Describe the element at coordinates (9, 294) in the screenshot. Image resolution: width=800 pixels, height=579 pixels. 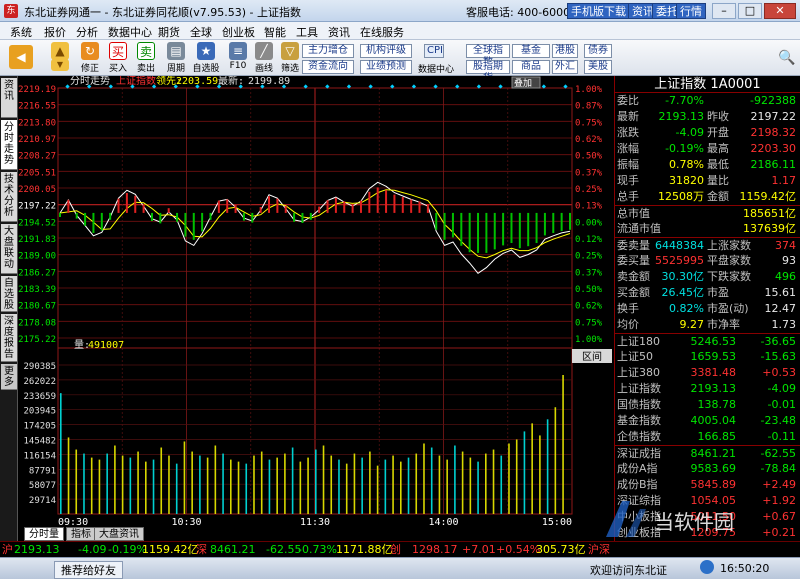
I see `side-tab-watchlist: 自选股` at that location.